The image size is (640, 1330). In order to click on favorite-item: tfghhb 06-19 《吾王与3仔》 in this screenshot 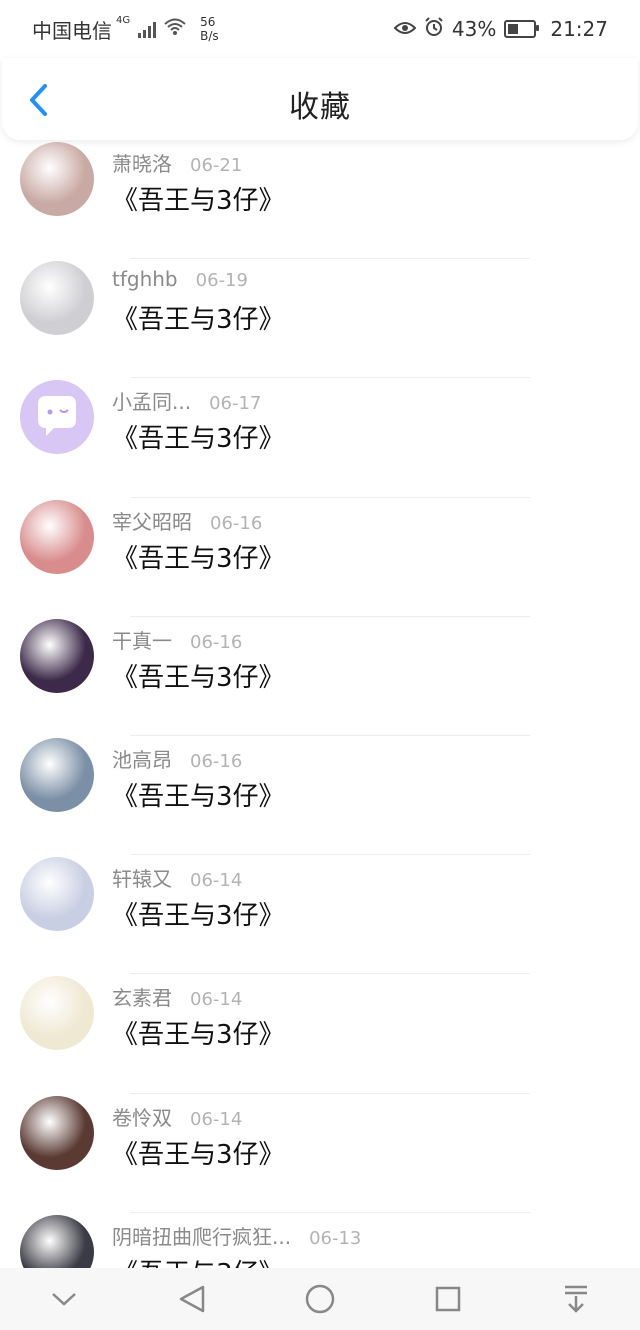, I will do `click(320, 319)`.